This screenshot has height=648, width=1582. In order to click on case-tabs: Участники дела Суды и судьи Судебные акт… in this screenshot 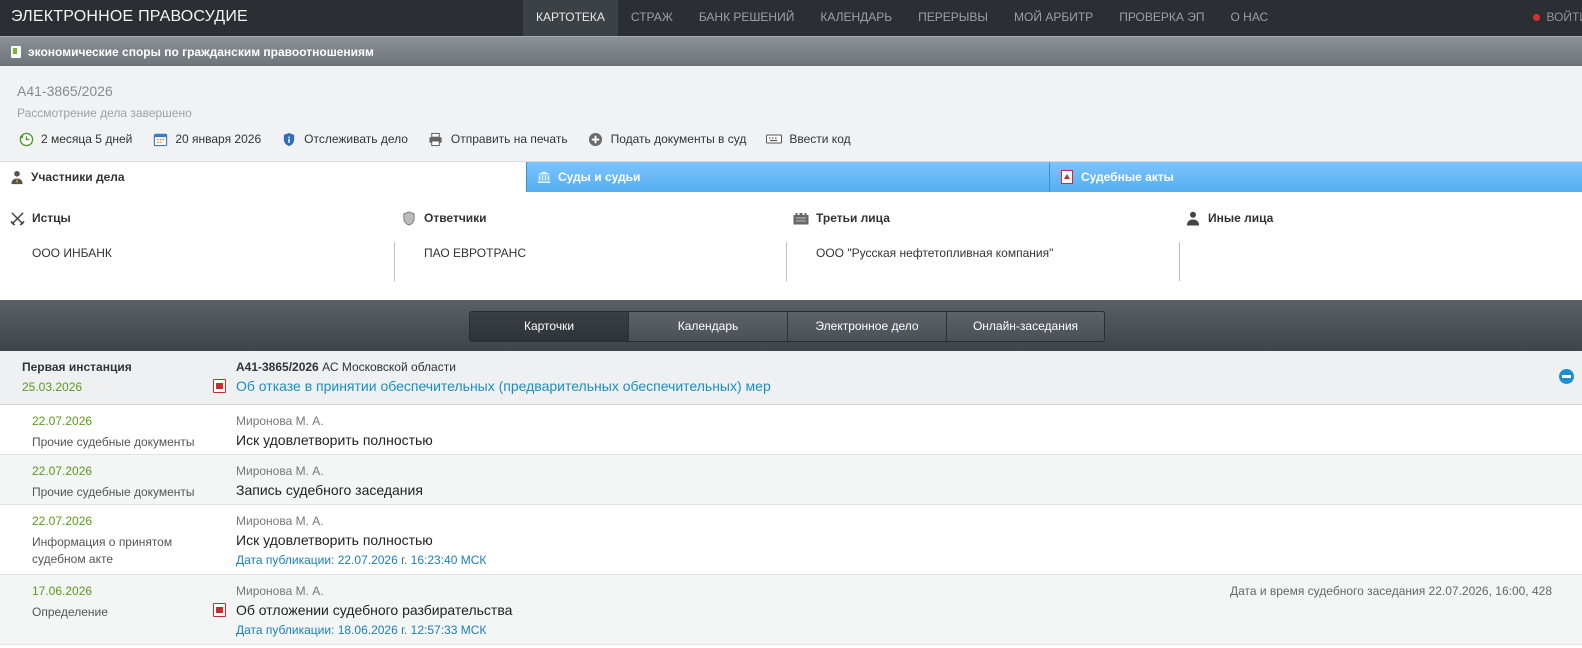, I will do `click(791, 177)`.